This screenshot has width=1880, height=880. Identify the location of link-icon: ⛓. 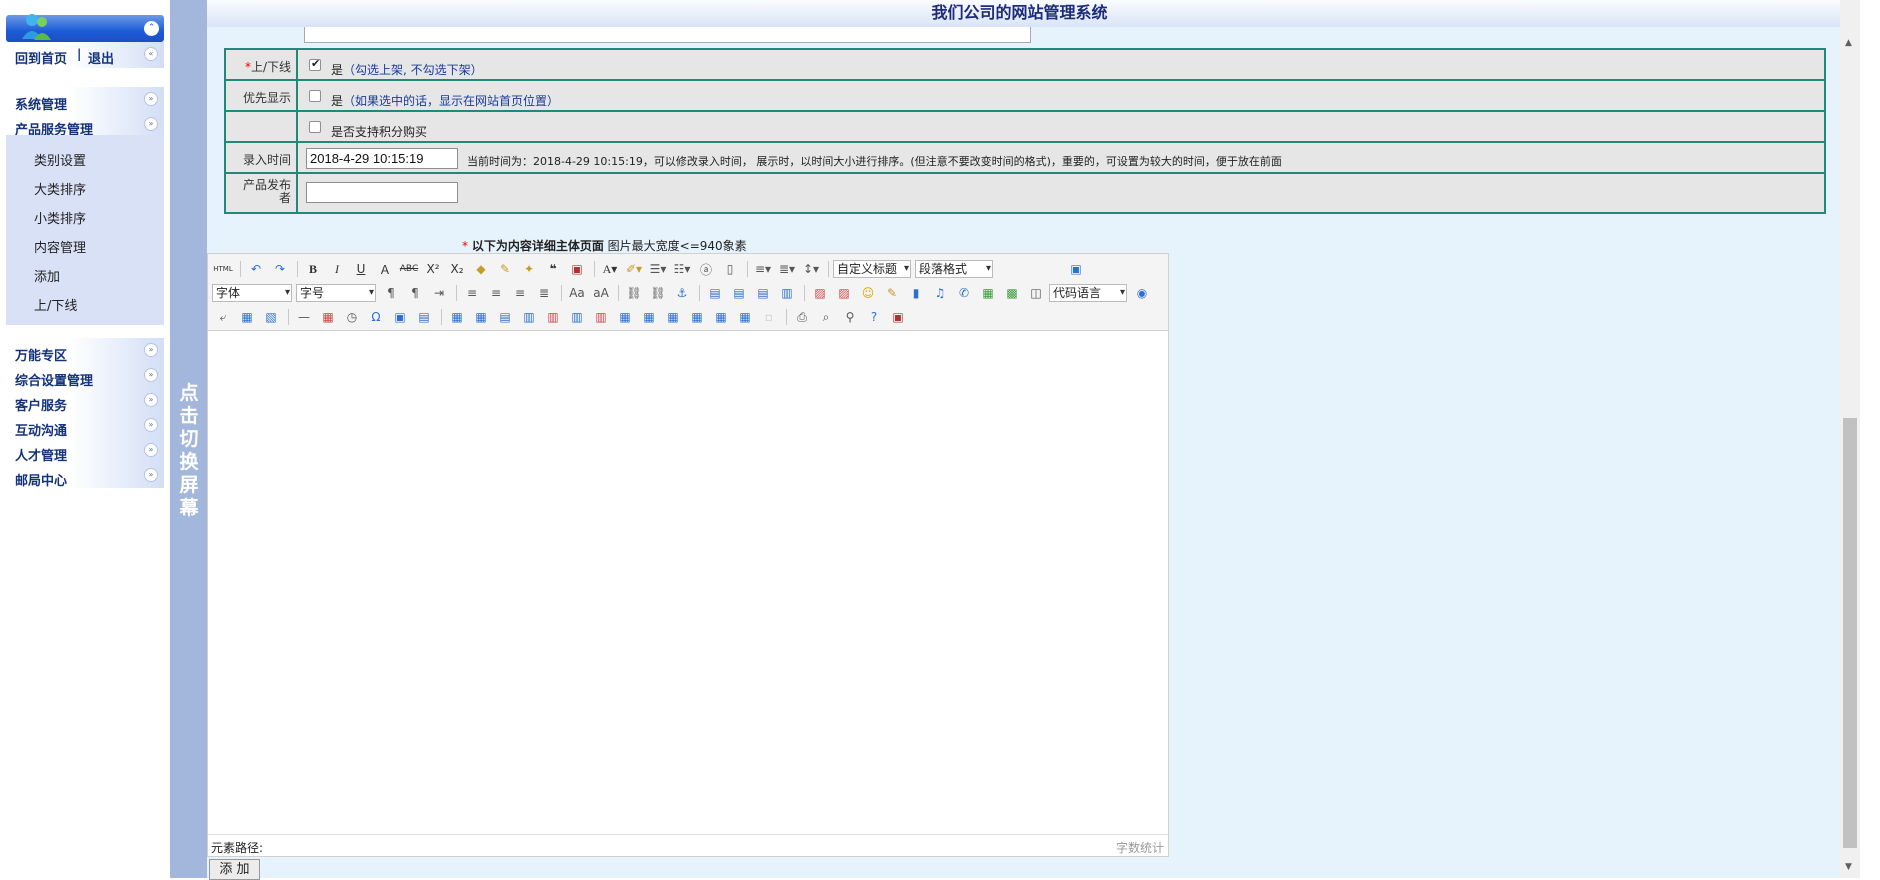
(634, 293).